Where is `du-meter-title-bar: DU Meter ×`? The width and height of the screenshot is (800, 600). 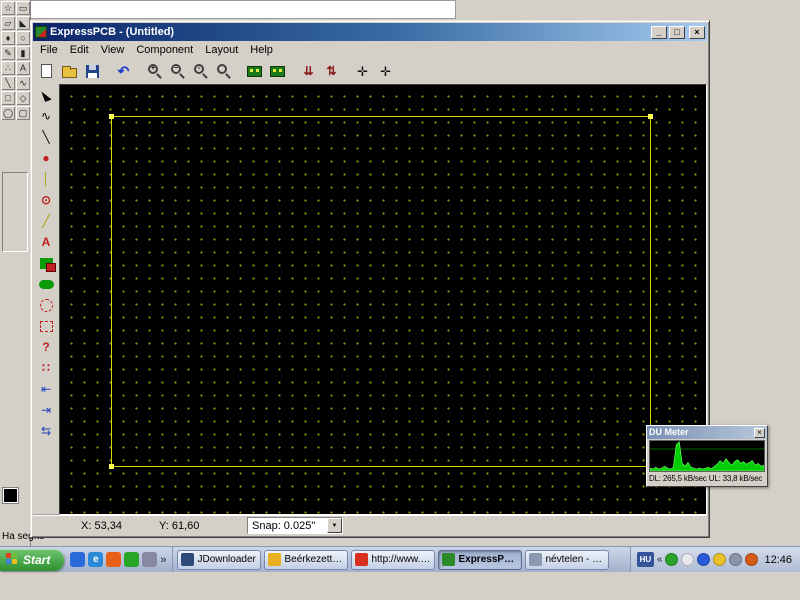
du-meter-title-bar: DU Meter × is located at coordinates (707, 432).